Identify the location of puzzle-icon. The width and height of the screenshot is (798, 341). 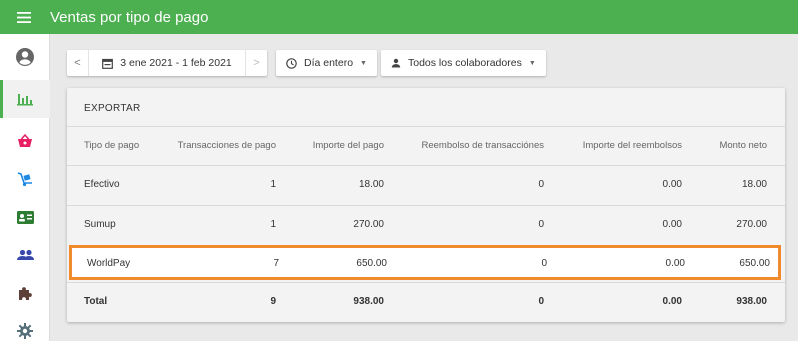
(25, 293).